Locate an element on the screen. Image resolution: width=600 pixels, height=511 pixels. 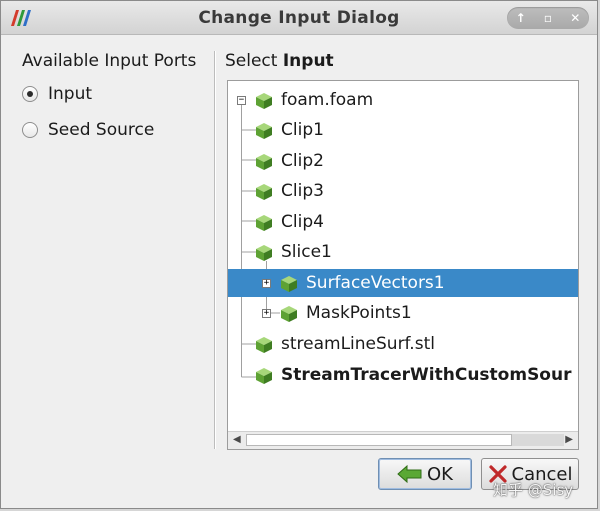
pane-splitter is located at coordinates (215, 250).